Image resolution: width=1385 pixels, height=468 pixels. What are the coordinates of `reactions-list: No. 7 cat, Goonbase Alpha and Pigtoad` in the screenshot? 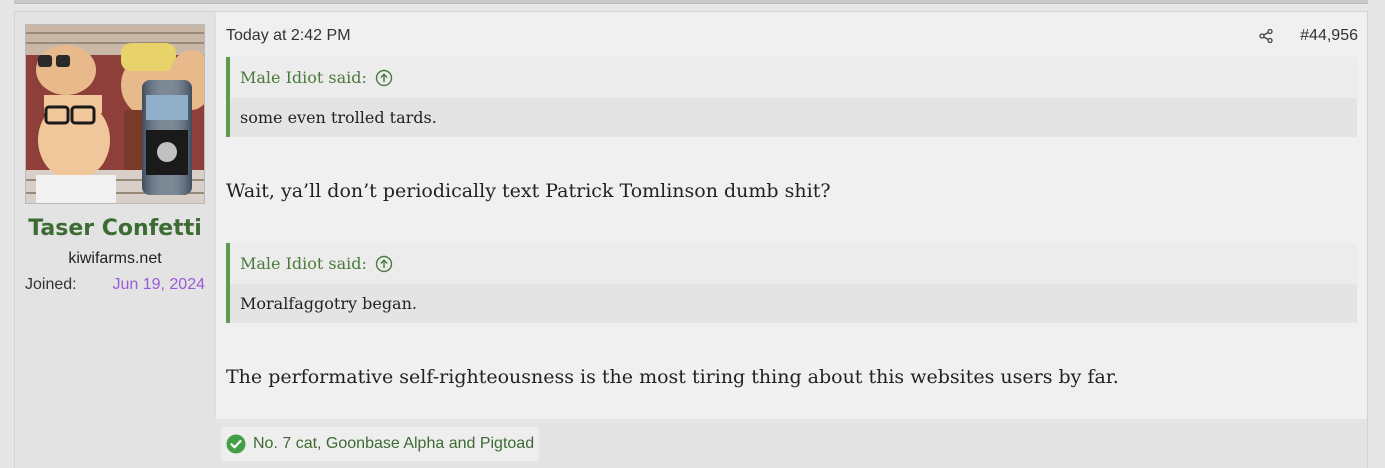 It's located at (393, 444).